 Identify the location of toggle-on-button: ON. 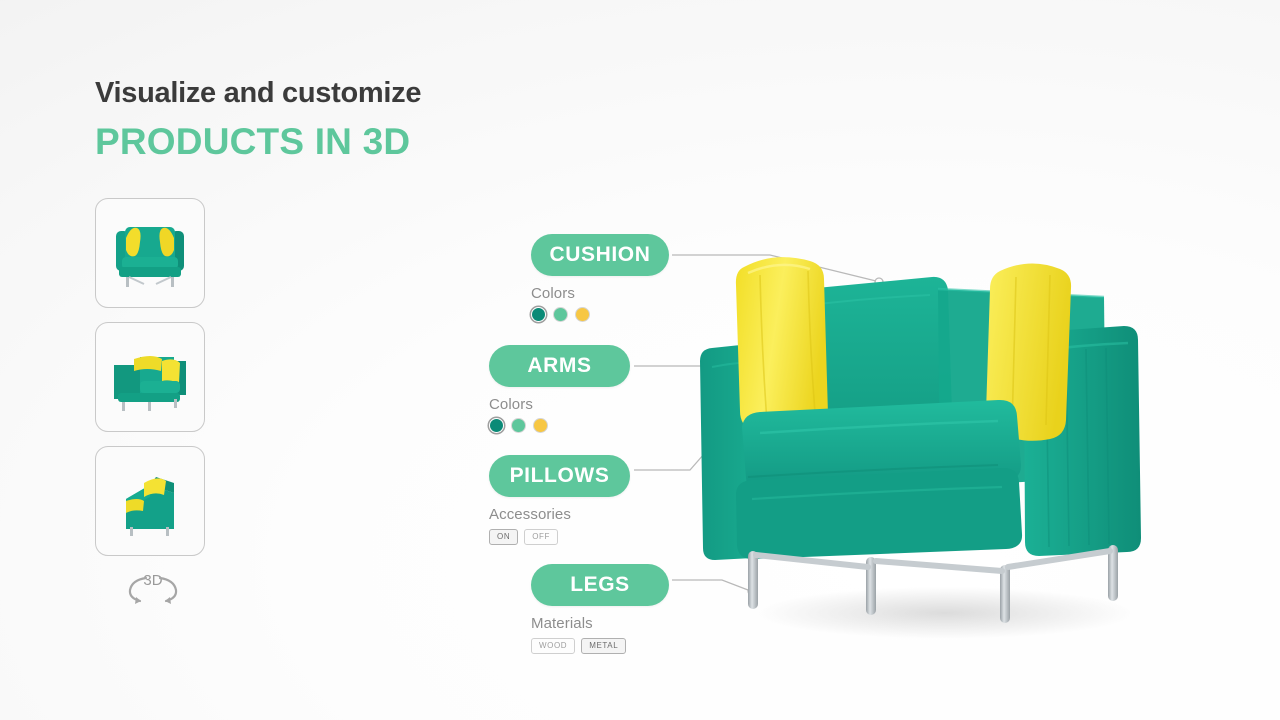
(504, 537).